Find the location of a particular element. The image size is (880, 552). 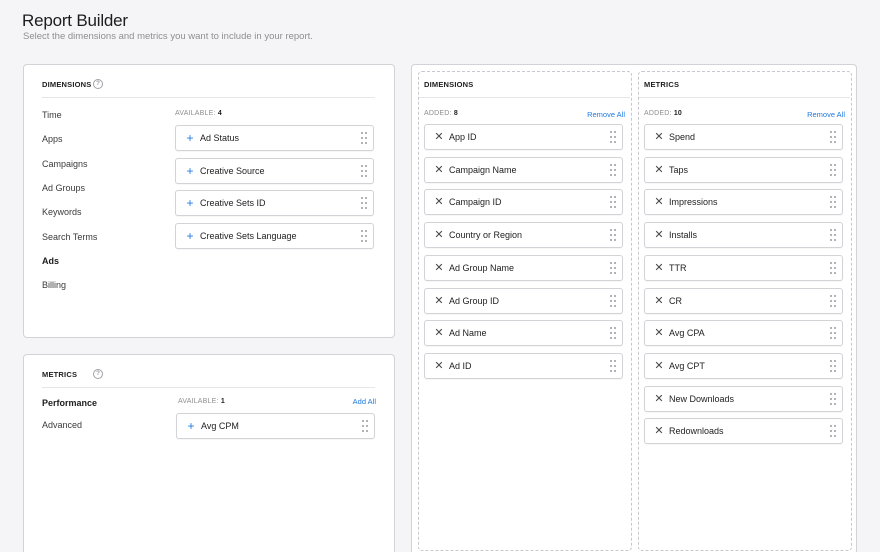

available-item-ad-status: + Ad Status is located at coordinates (274, 138).